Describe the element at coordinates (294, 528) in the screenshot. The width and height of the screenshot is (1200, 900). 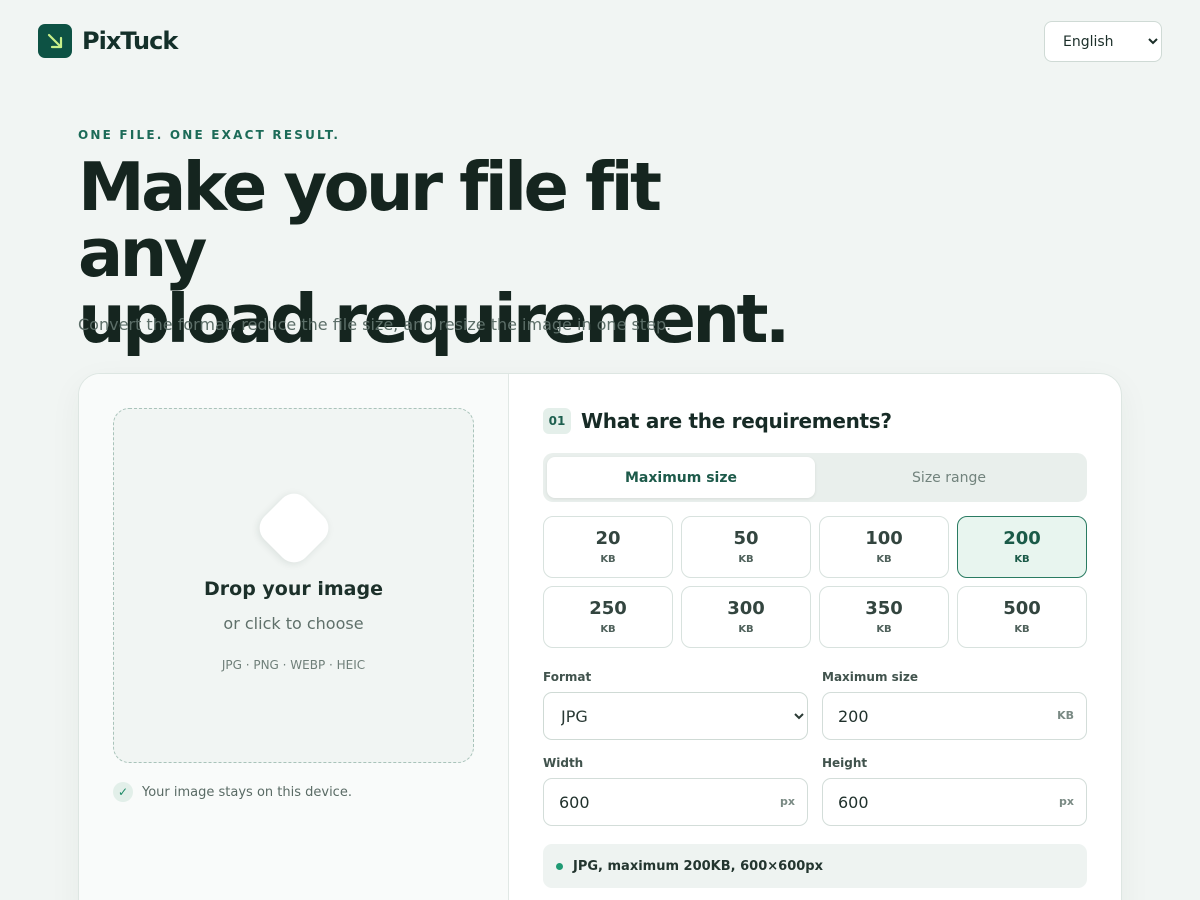
I see `upload-tile-icon` at that location.